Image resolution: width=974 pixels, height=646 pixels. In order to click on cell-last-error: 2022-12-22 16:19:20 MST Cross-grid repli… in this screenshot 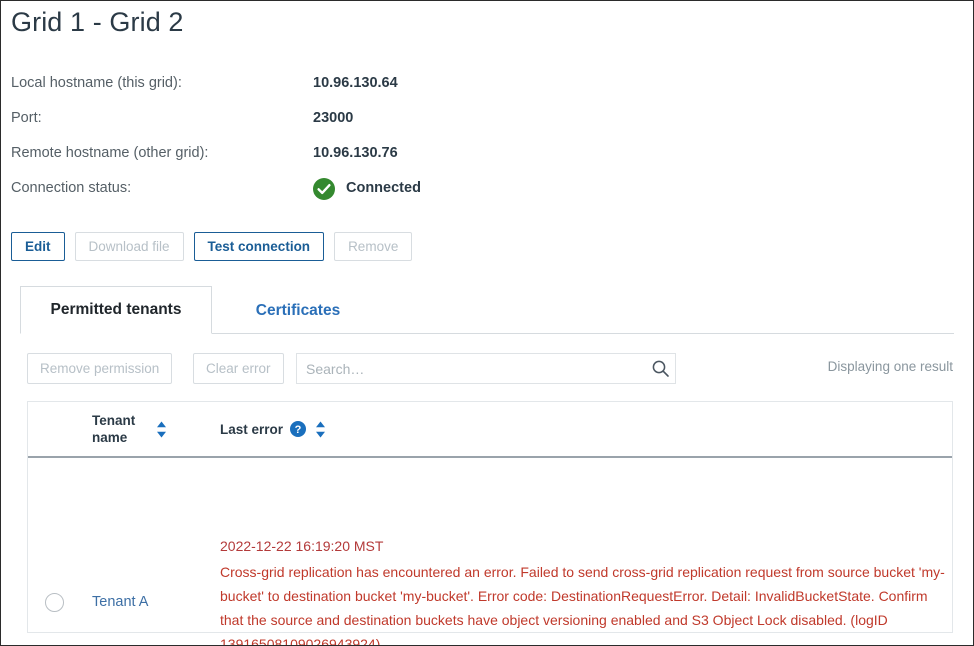, I will do `click(583, 590)`.